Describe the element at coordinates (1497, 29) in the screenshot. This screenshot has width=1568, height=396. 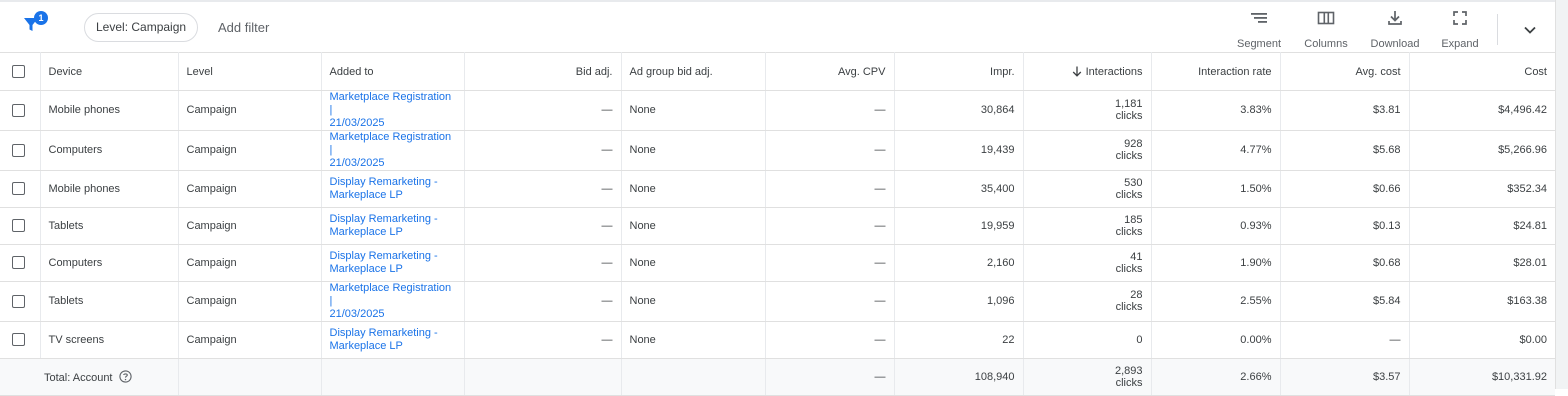
I see `toolbar-divider` at that location.